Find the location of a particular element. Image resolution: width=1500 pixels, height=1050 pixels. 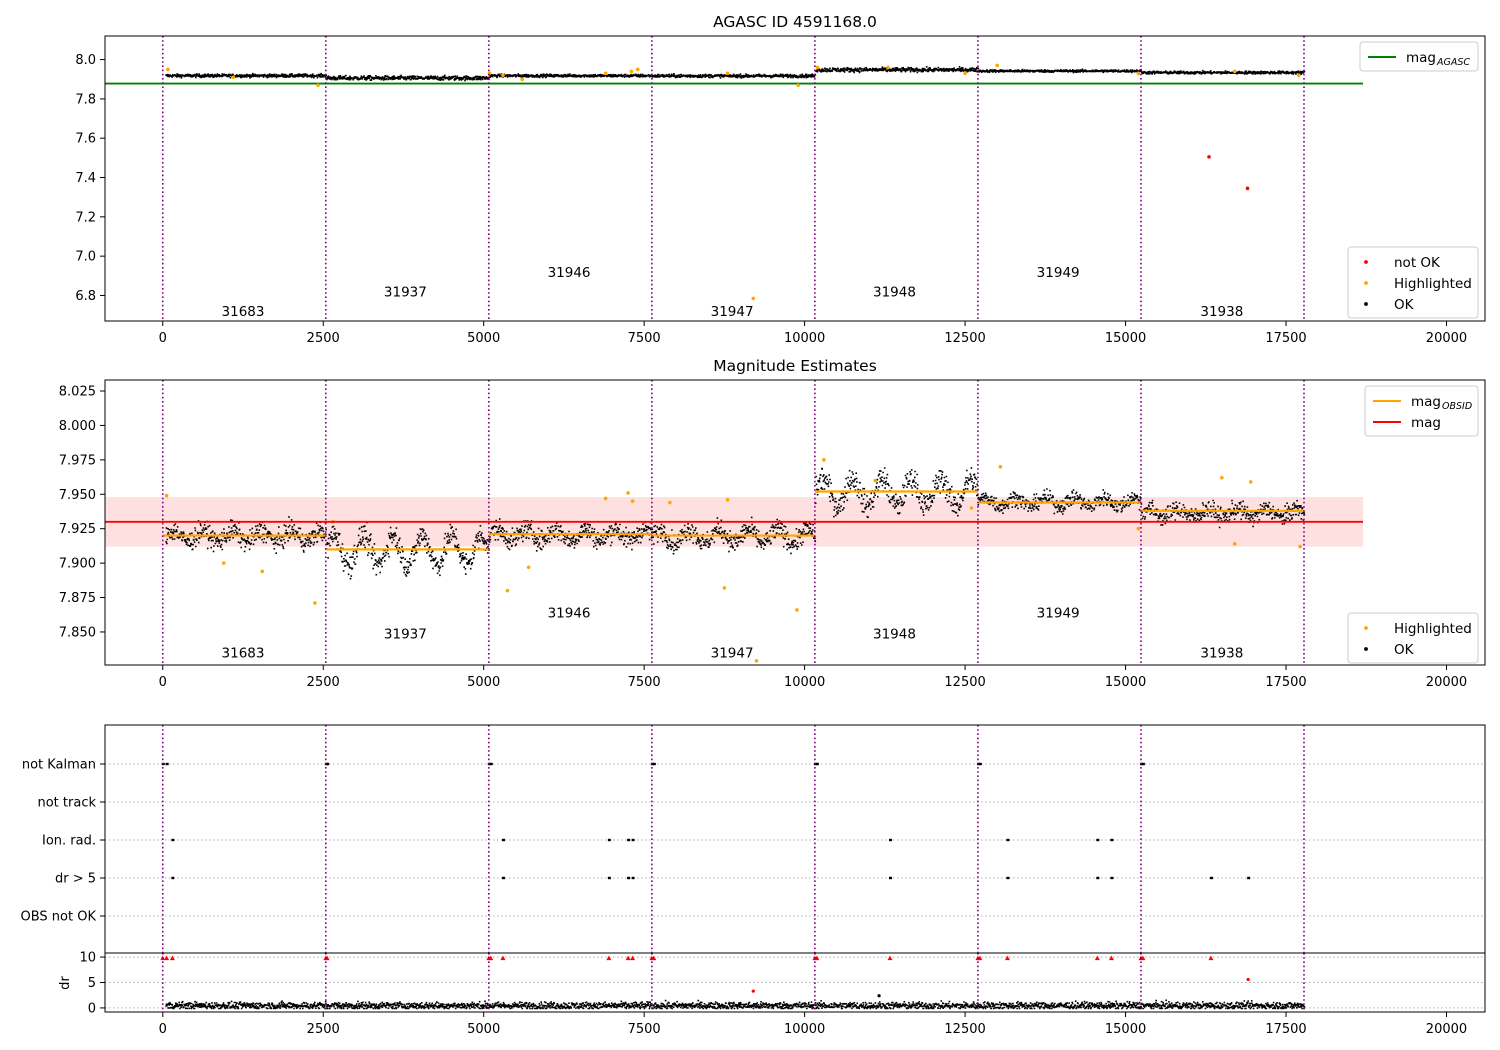

obsid-label: 31683 is located at coordinates (243, 312).